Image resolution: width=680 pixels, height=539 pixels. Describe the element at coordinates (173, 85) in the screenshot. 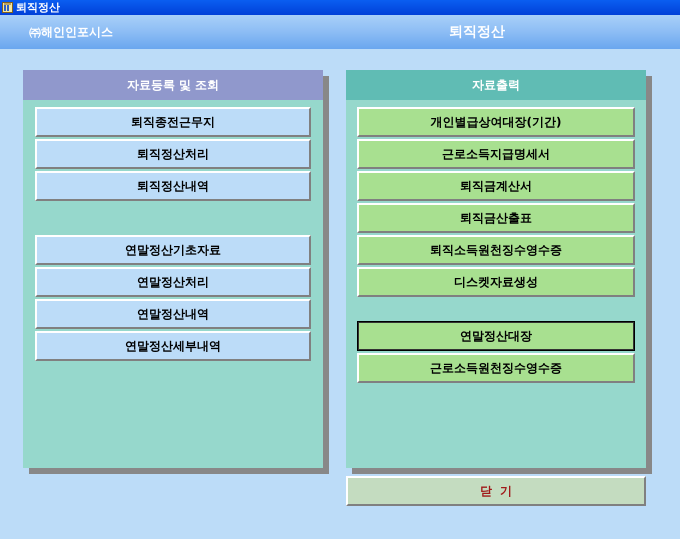

I see `panel-title: 자료등록 및 조회` at that location.